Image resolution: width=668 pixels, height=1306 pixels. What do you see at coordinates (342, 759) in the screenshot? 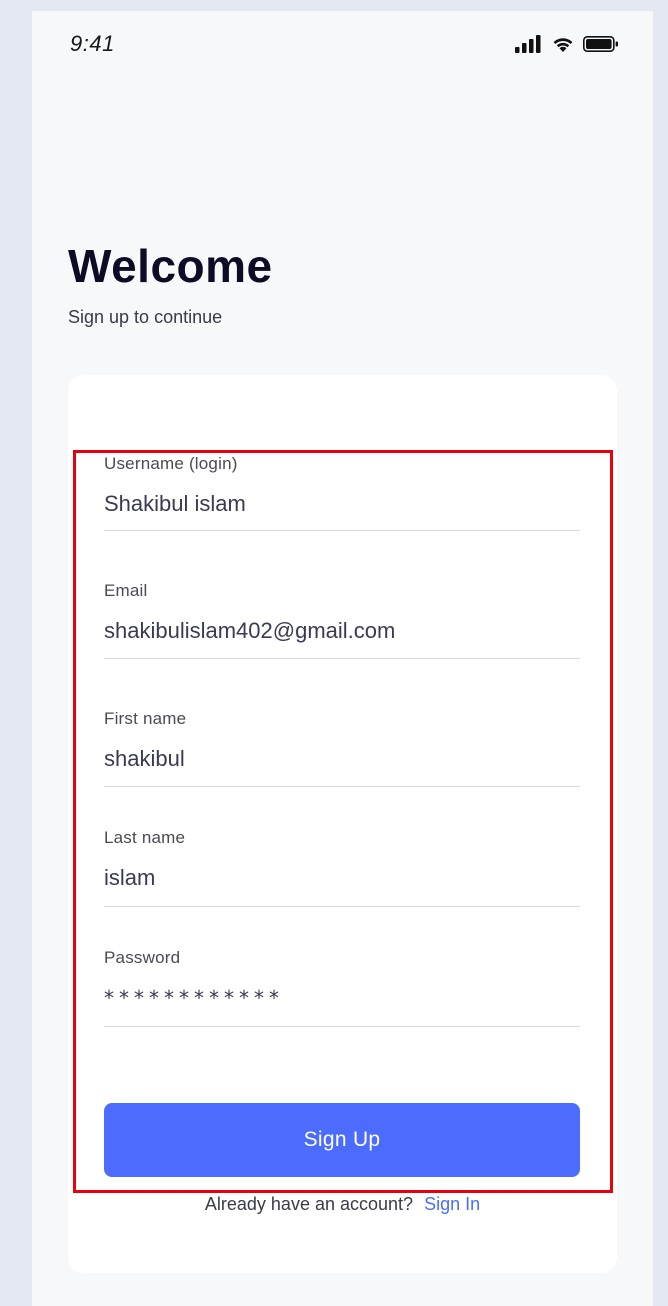
I see `first-name-input` at bounding box center [342, 759].